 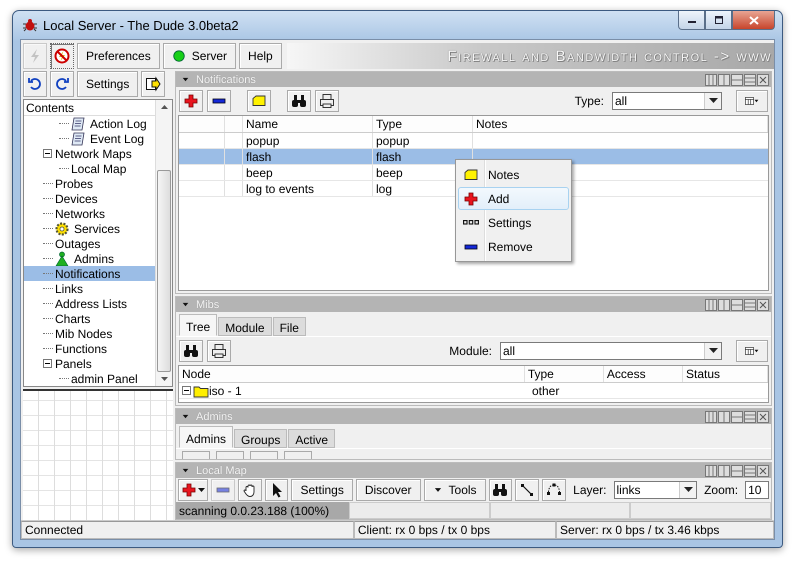 What do you see at coordinates (554, 490) in the screenshot?
I see `curve-tool-button` at bounding box center [554, 490].